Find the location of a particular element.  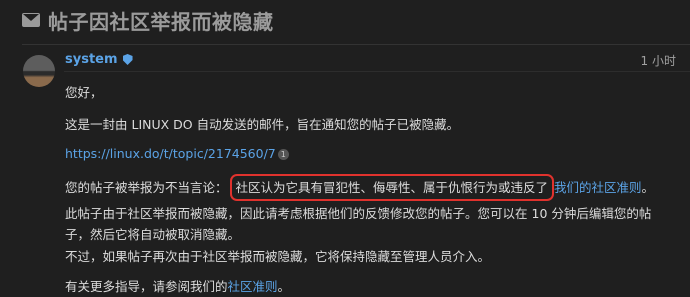

envelope-icon is located at coordinates (31, 20).